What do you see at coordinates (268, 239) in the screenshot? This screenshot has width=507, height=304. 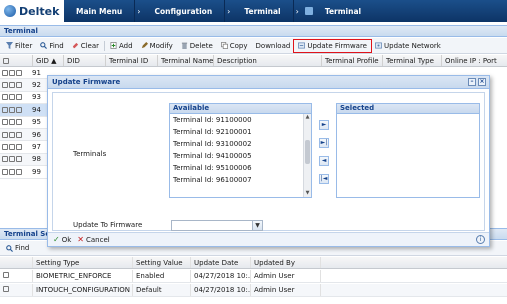 I see `dialog-footer: ✓ Ok ✕ Cancel i` at bounding box center [268, 239].